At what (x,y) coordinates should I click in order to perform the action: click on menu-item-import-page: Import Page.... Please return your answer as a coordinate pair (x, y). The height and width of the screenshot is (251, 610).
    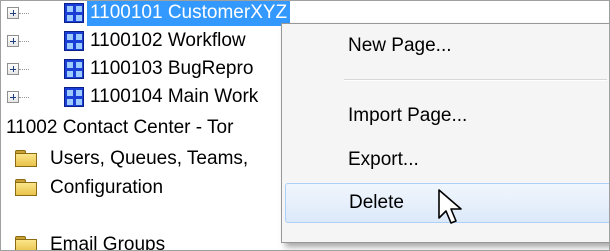
    Looking at the image, I should click on (447, 116).